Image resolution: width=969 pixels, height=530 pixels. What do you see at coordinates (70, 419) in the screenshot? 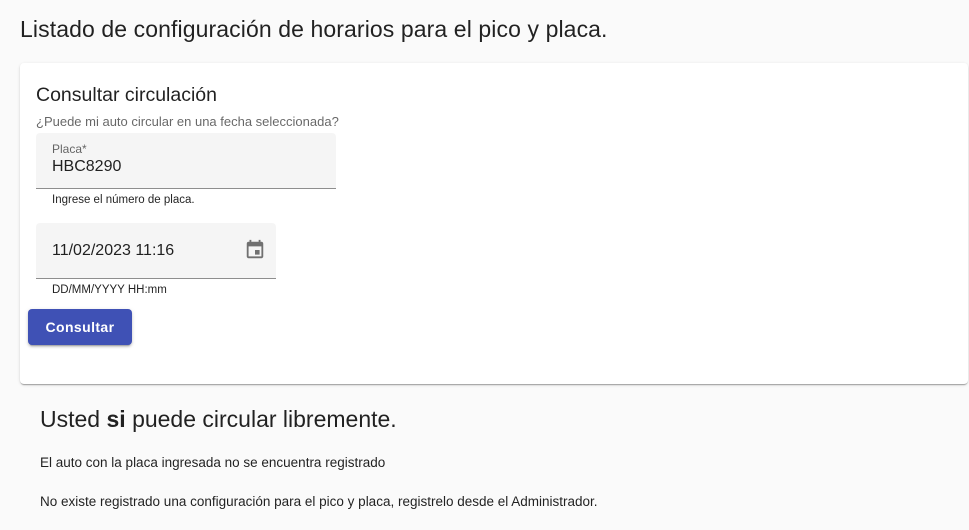
I see `result-heading-prefix: Usted` at bounding box center [70, 419].